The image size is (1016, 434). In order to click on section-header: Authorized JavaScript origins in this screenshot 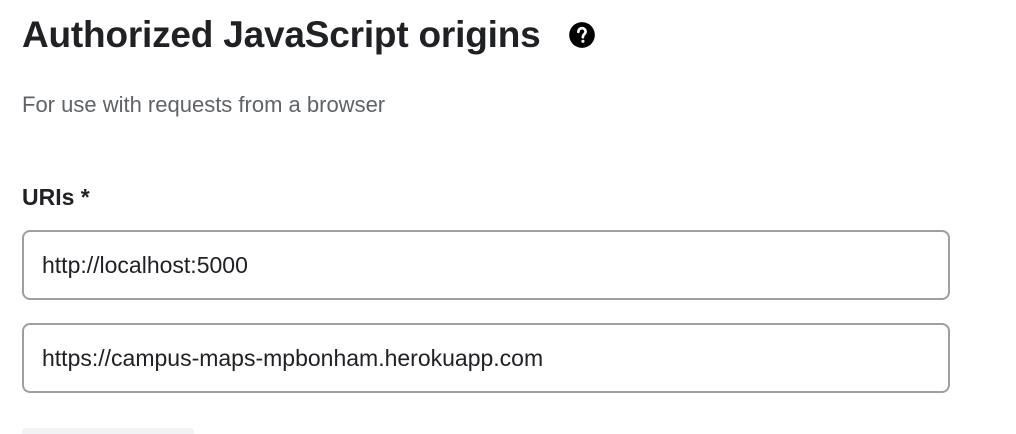, I will do `click(309, 35)`.